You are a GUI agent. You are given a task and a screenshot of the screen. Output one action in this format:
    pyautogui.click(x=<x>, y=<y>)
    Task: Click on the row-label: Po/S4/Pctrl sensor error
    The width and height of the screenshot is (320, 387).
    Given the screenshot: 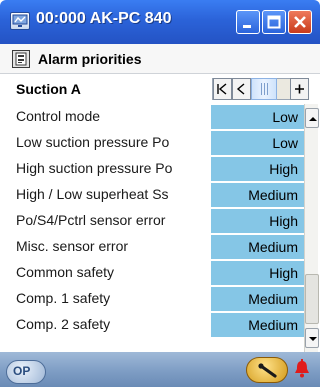 What is the action you would take?
    pyautogui.click(x=91, y=220)
    